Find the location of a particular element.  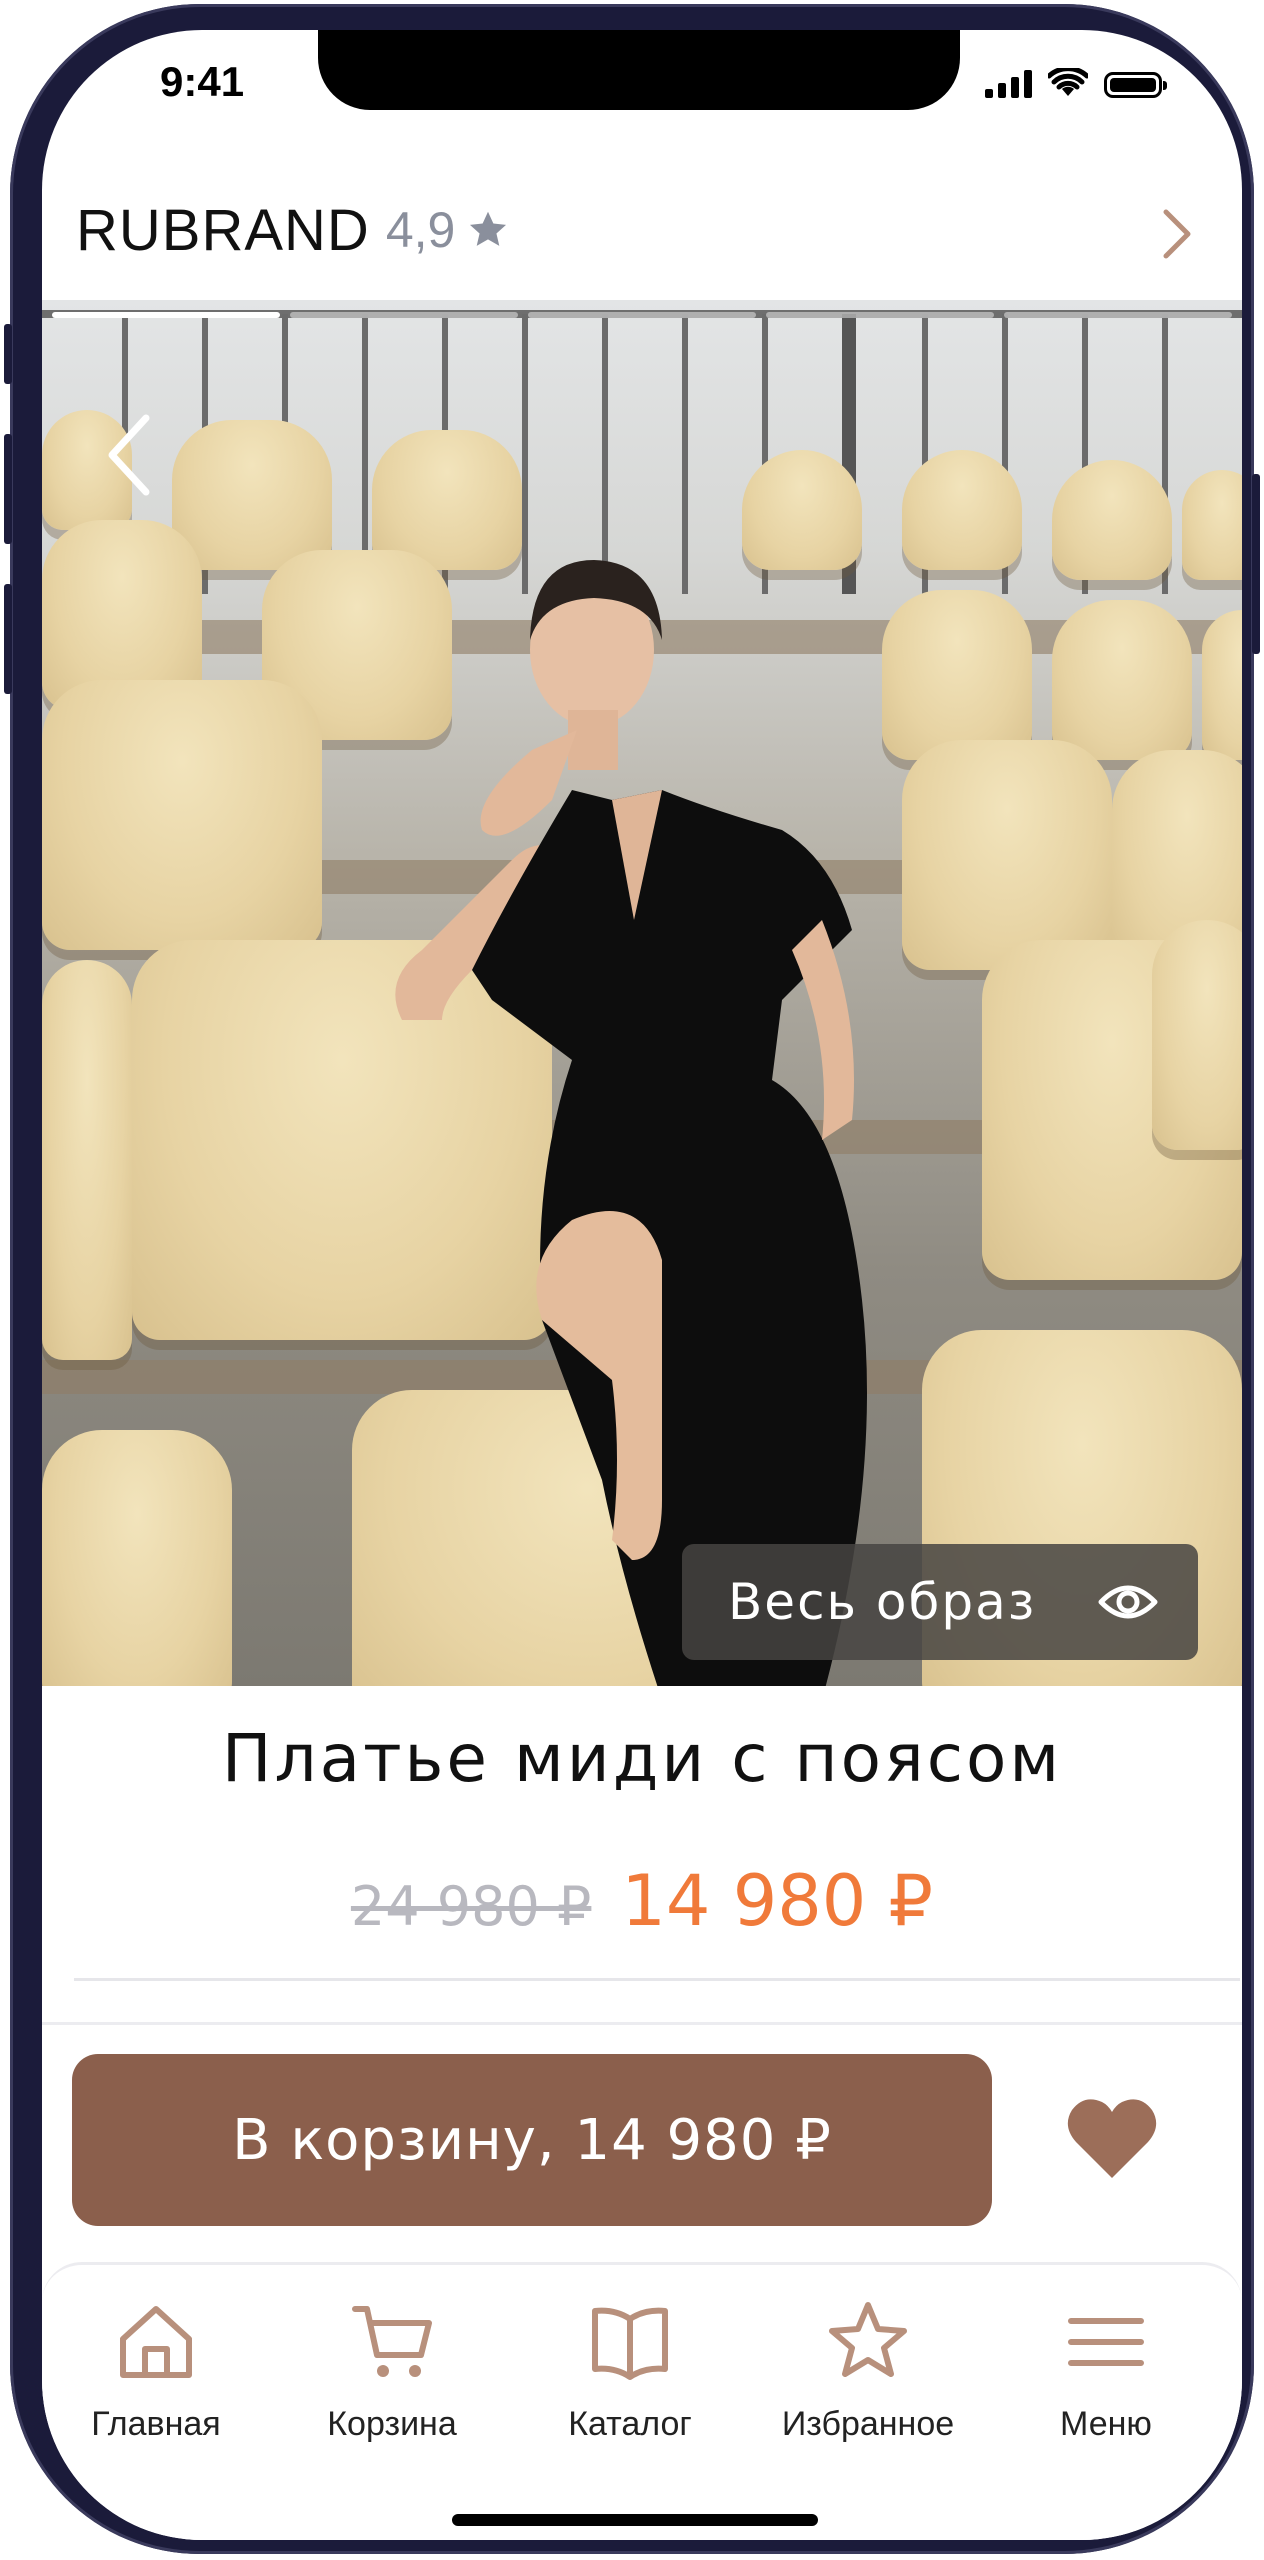

tab-label: Главная is located at coordinates (156, 2424).